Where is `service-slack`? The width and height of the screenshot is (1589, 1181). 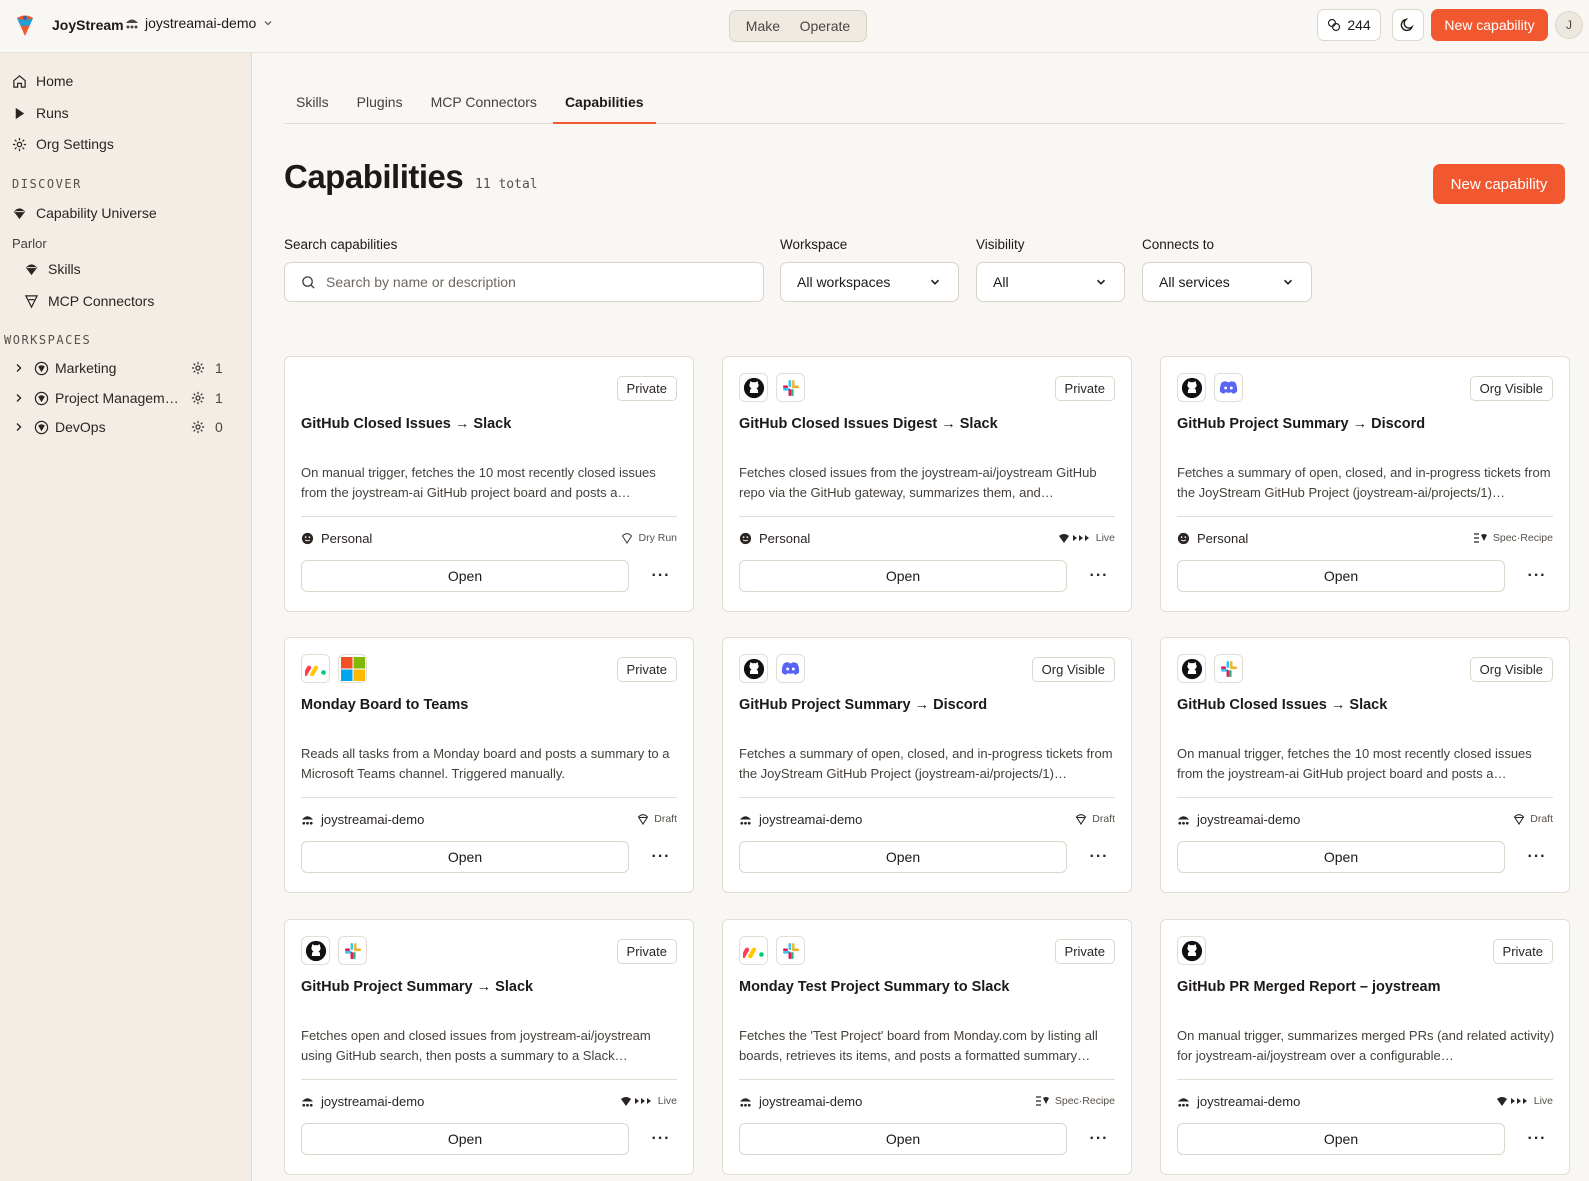 service-slack is located at coordinates (1228, 668).